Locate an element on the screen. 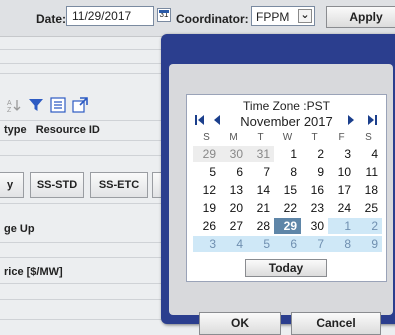 The height and width of the screenshot is (335, 395). day-cell: 19 is located at coordinates (206, 208).